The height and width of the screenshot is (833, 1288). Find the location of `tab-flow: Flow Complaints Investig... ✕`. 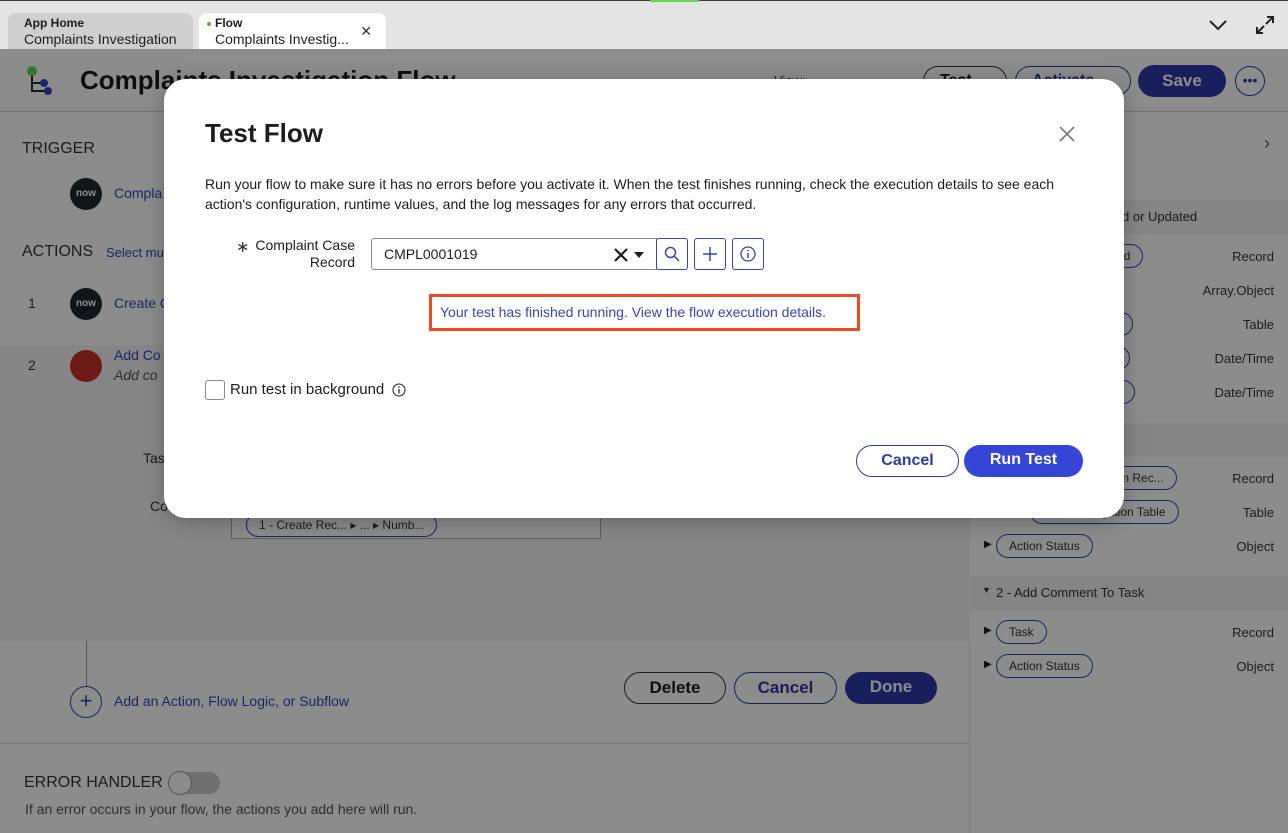

tab-flow: Flow Complaints Investig... ✕ is located at coordinates (292, 31).